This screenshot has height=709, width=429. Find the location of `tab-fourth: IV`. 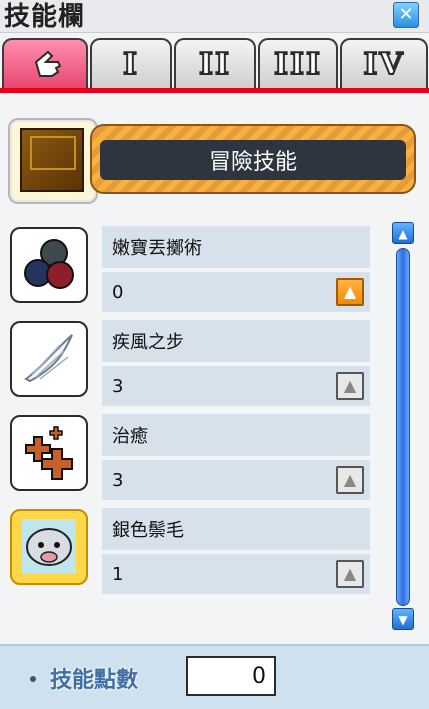

tab-fourth: IV is located at coordinates (384, 63).